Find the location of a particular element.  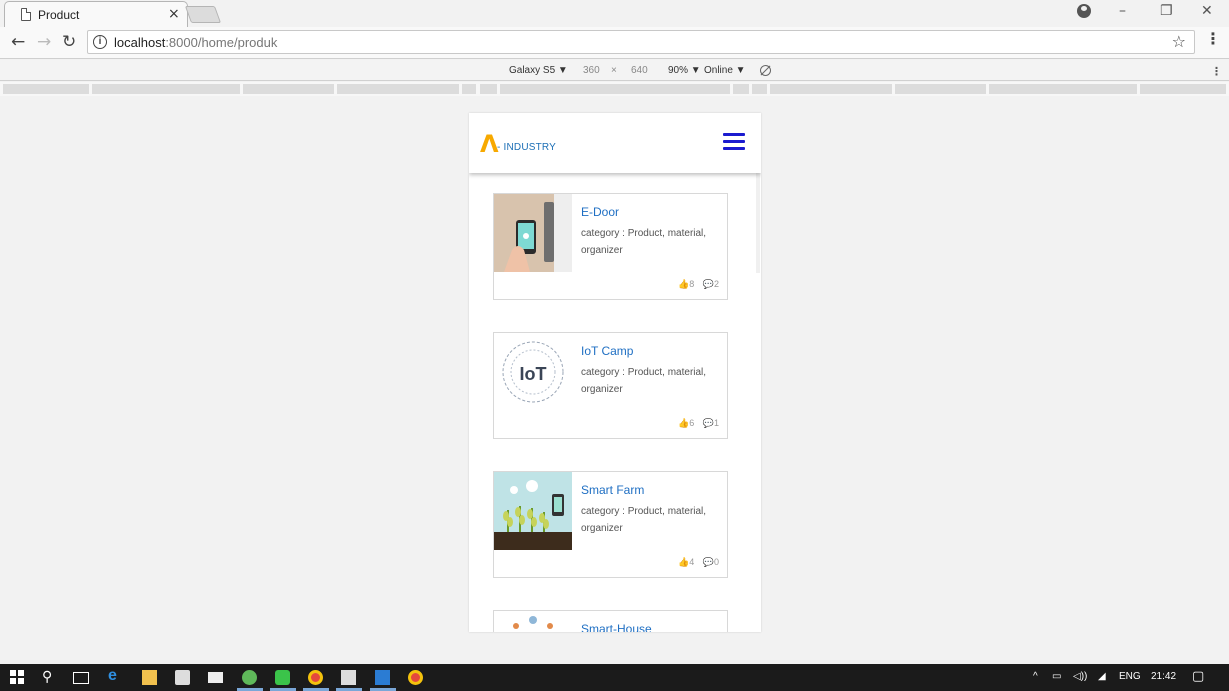

task-view-icon is located at coordinates (81, 678).